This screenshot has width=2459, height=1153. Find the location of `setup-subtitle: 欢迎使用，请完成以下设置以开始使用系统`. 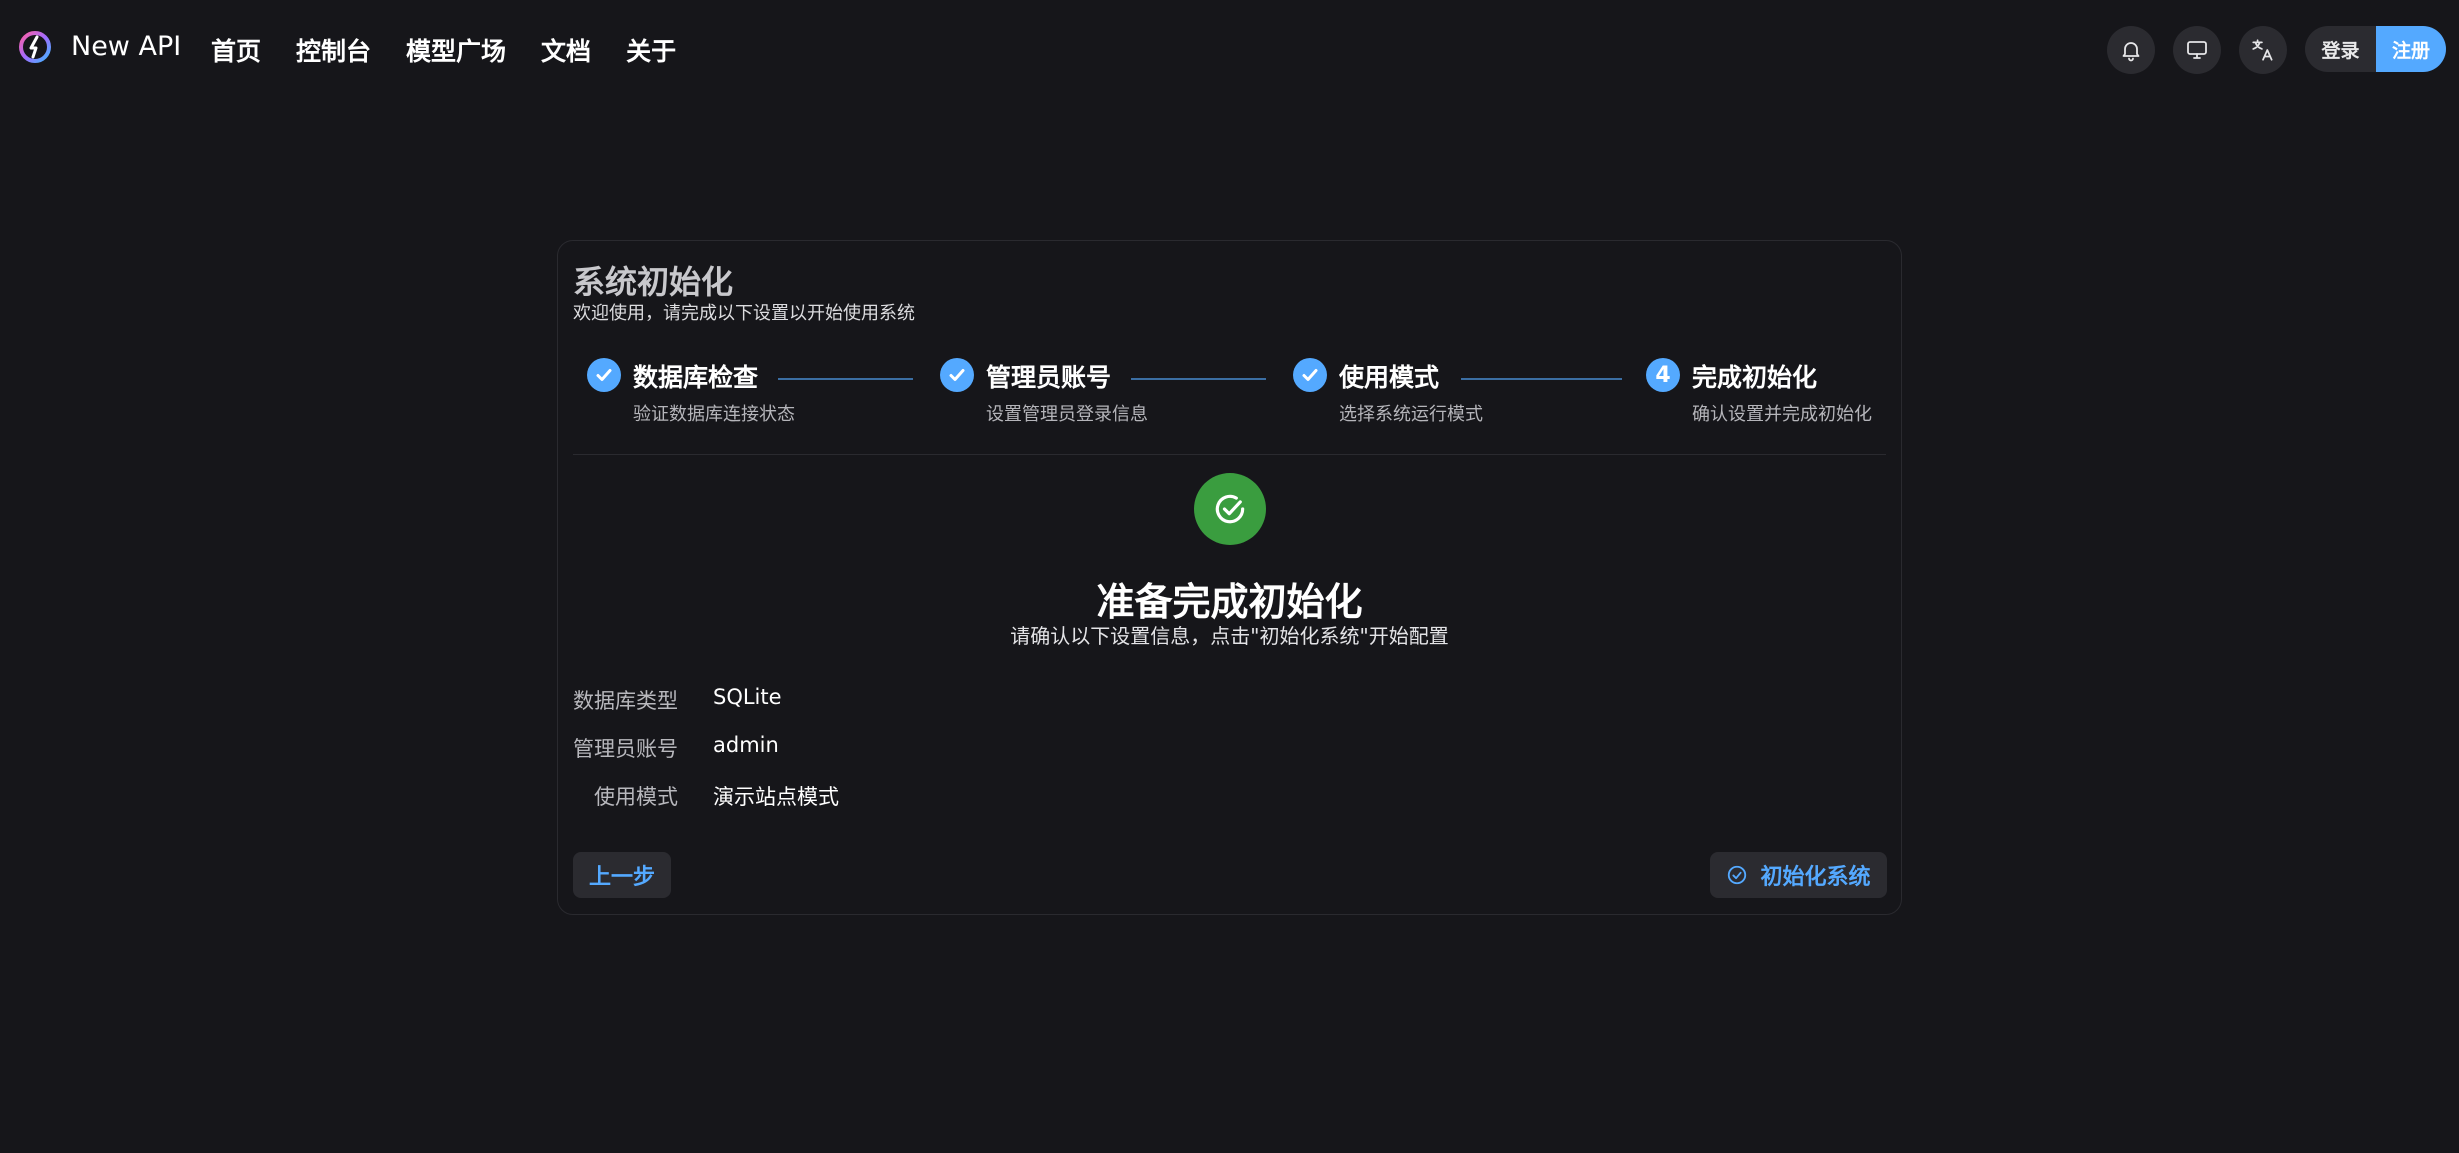

setup-subtitle: 欢迎使用，请完成以下设置以开始使用系统 is located at coordinates (744, 313).